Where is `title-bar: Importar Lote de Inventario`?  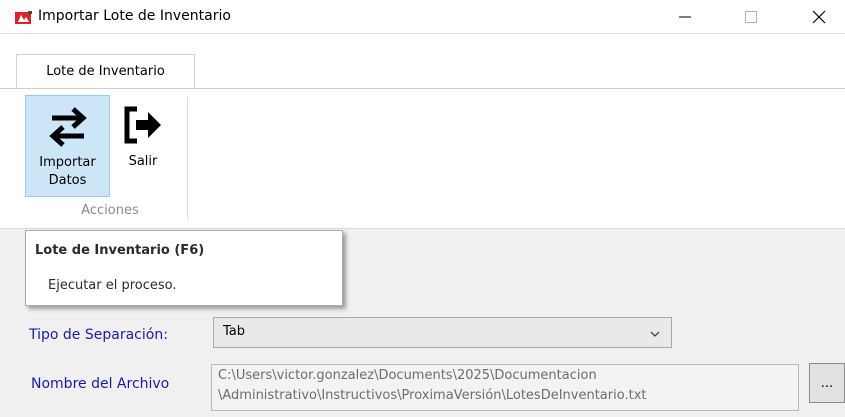 title-bar: Importar Lote de Inventario is located at coordinates (422, 17).